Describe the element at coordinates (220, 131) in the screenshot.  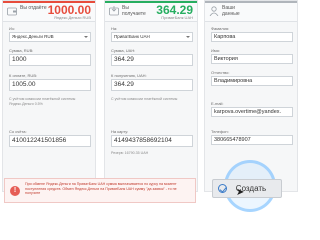
I see `phone-label: Телефон:` at that location.